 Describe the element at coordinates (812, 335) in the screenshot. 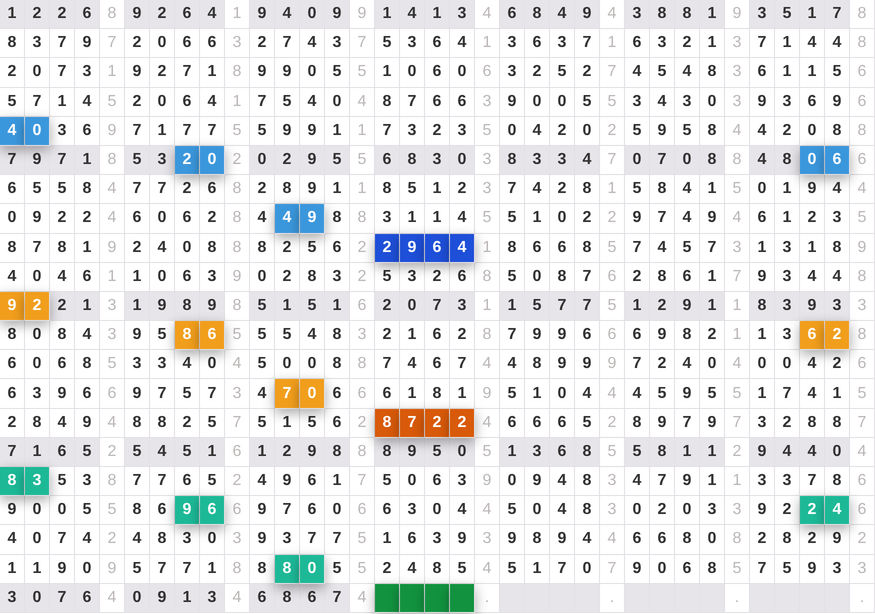

I see `highlighted-digit: 6` at that location.